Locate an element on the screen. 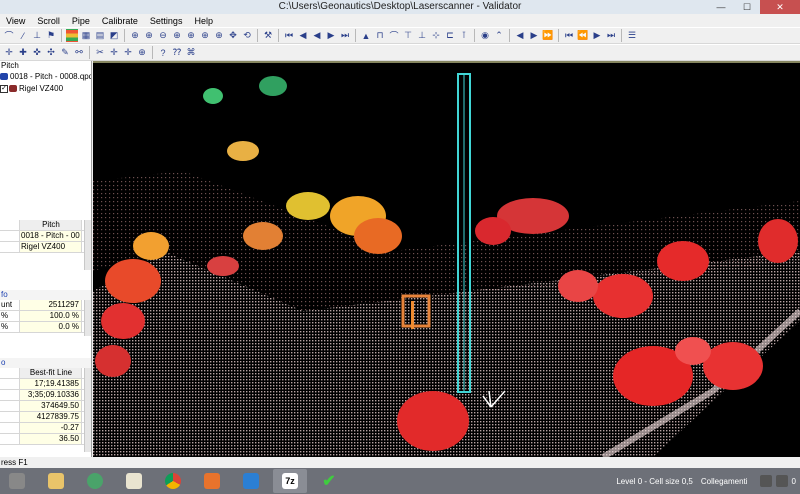 This screenshot has width=800, height=494. wand-icon: ⚒ is located at coordinates (268, 35).